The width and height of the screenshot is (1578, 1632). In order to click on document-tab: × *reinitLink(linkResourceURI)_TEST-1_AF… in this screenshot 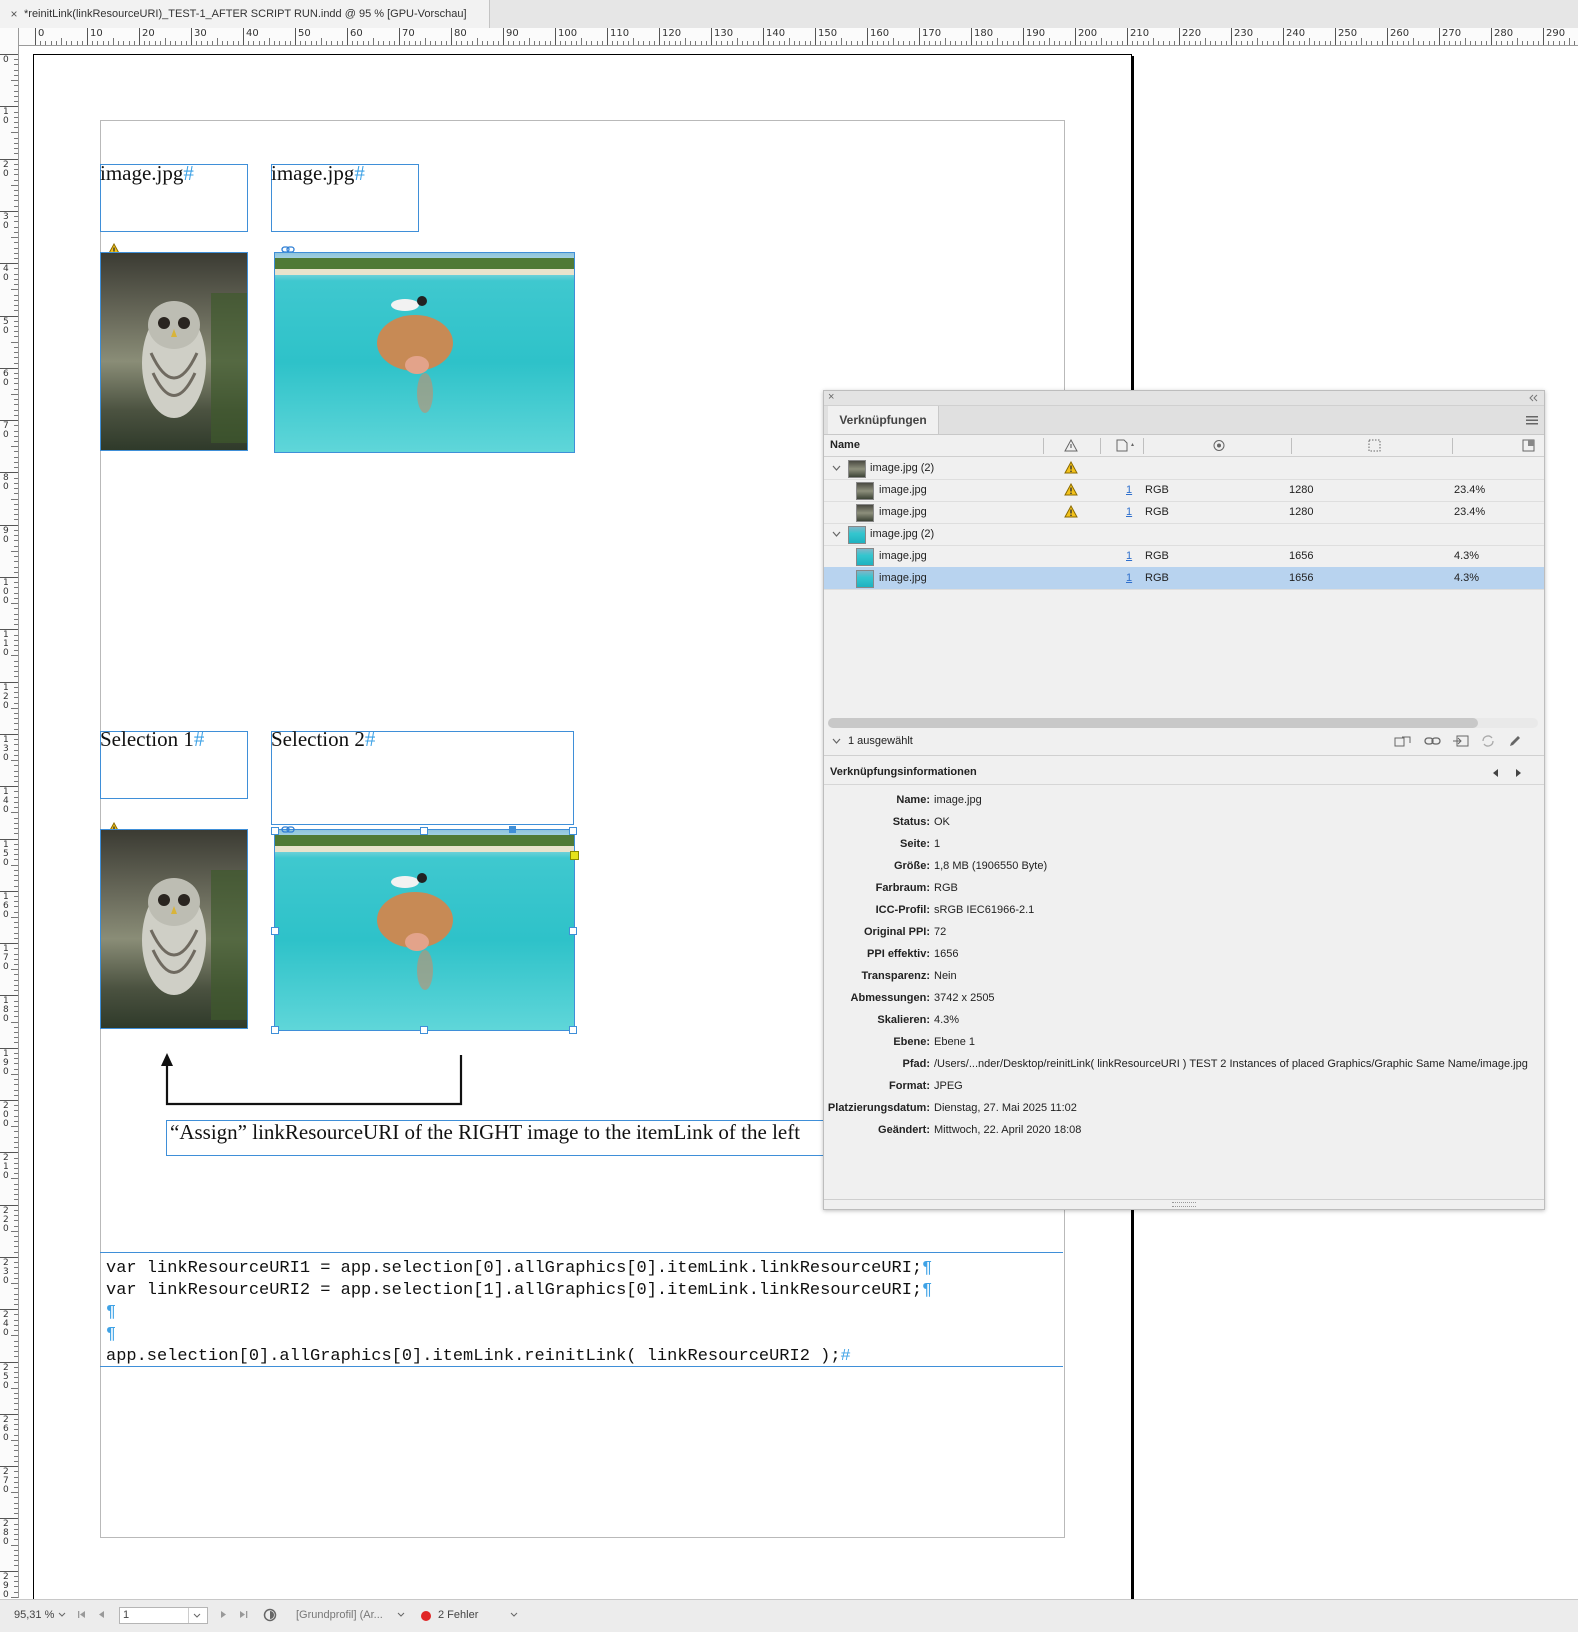, I will do `click(245, 14)`.